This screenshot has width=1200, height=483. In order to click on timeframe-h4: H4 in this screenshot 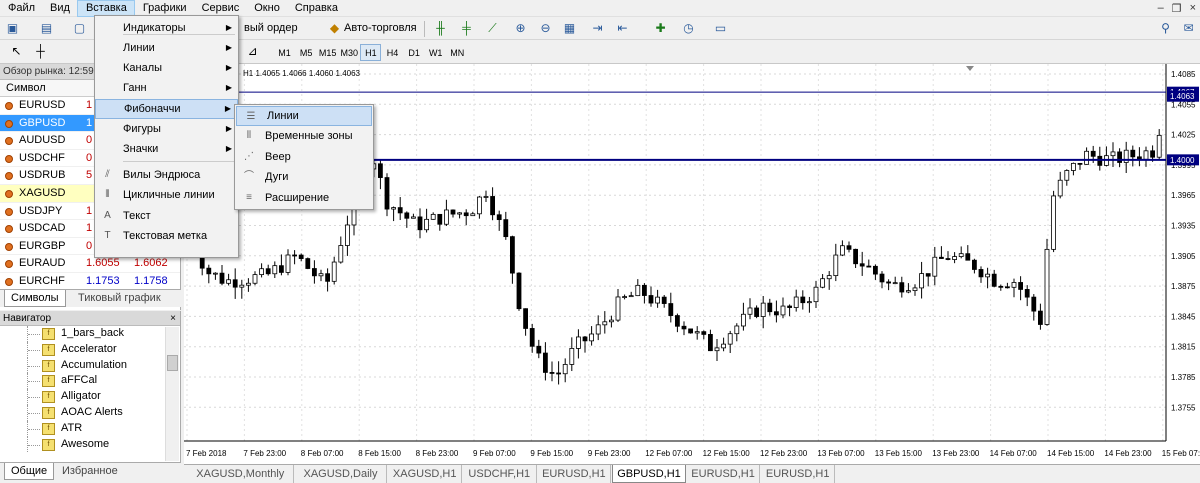, I will do `click(392, 52)`.